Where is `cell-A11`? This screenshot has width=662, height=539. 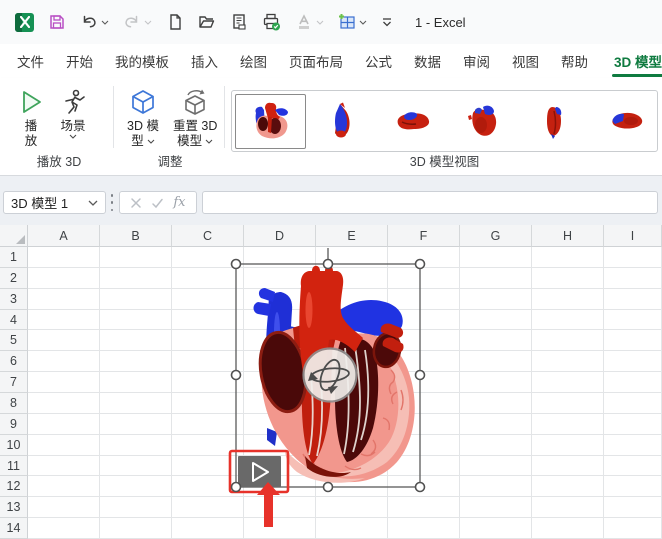 cell-A11 is located at coordinates (64, 466).